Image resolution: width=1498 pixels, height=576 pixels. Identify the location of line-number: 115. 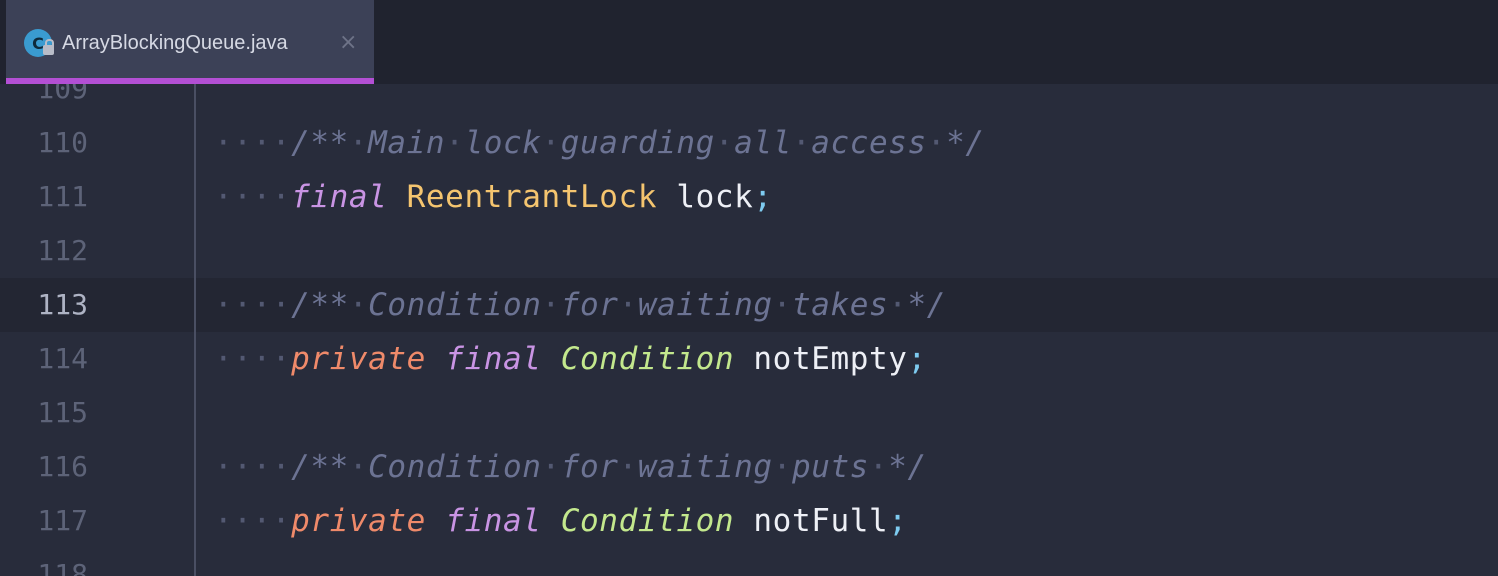
(47, 413).